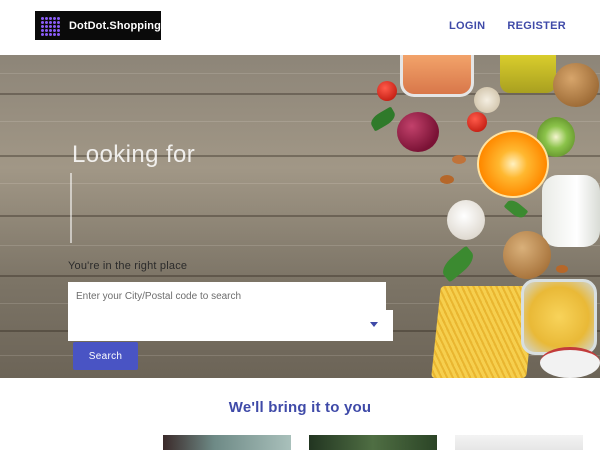 This screenshot has width=600, height=450. Describe the element at coordinates (528, 74) in the screenshot. I see `oil-bottle-image` at that location.